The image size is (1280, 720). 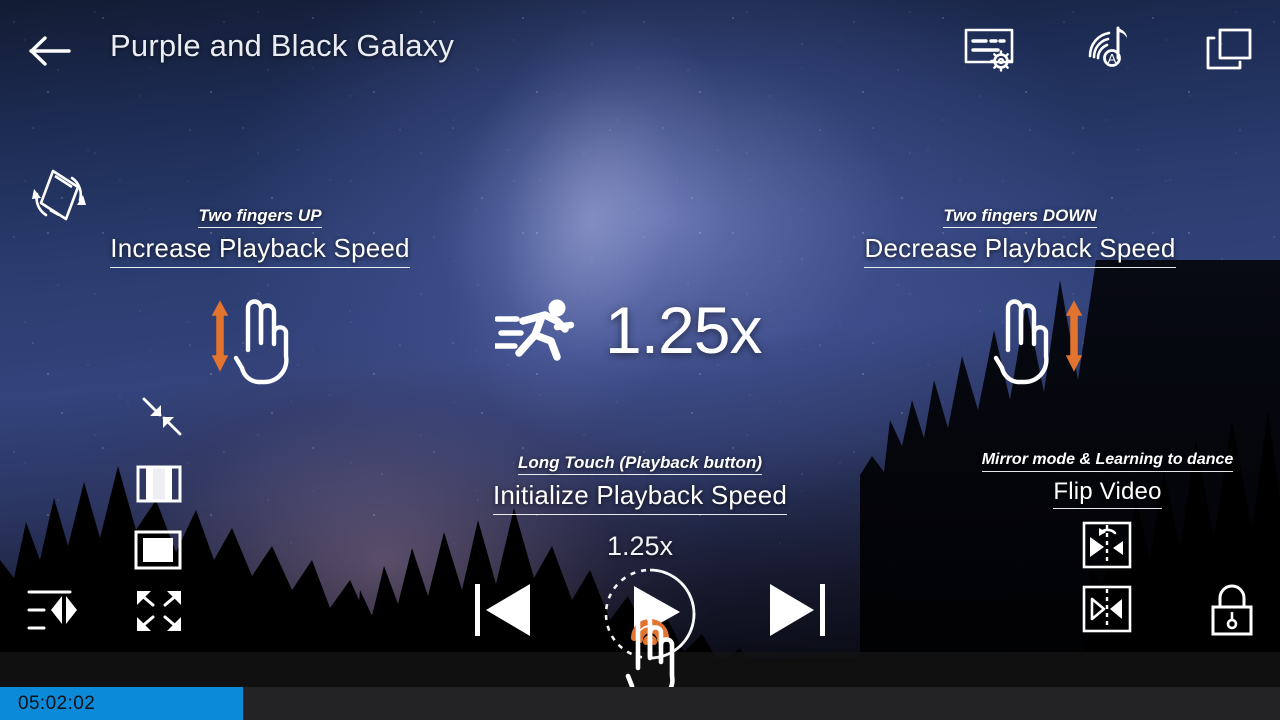 What do you see at coordinates (260, 217) in the screenshot?
I see `hint-increase-gesture: Two fingers UP` at bounding box center [260, 217].